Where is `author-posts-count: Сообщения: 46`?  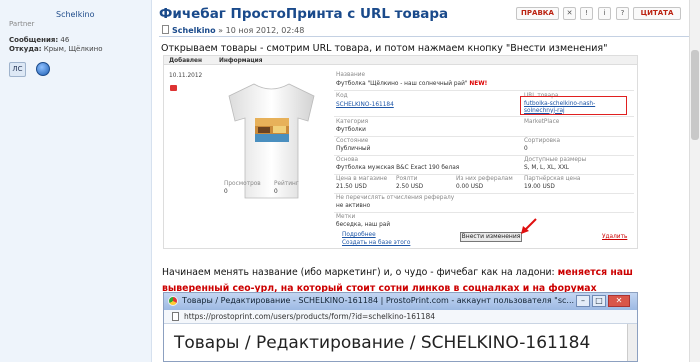 author-posts-count: Сообщения: 46 is located at coordinates (39, 40).